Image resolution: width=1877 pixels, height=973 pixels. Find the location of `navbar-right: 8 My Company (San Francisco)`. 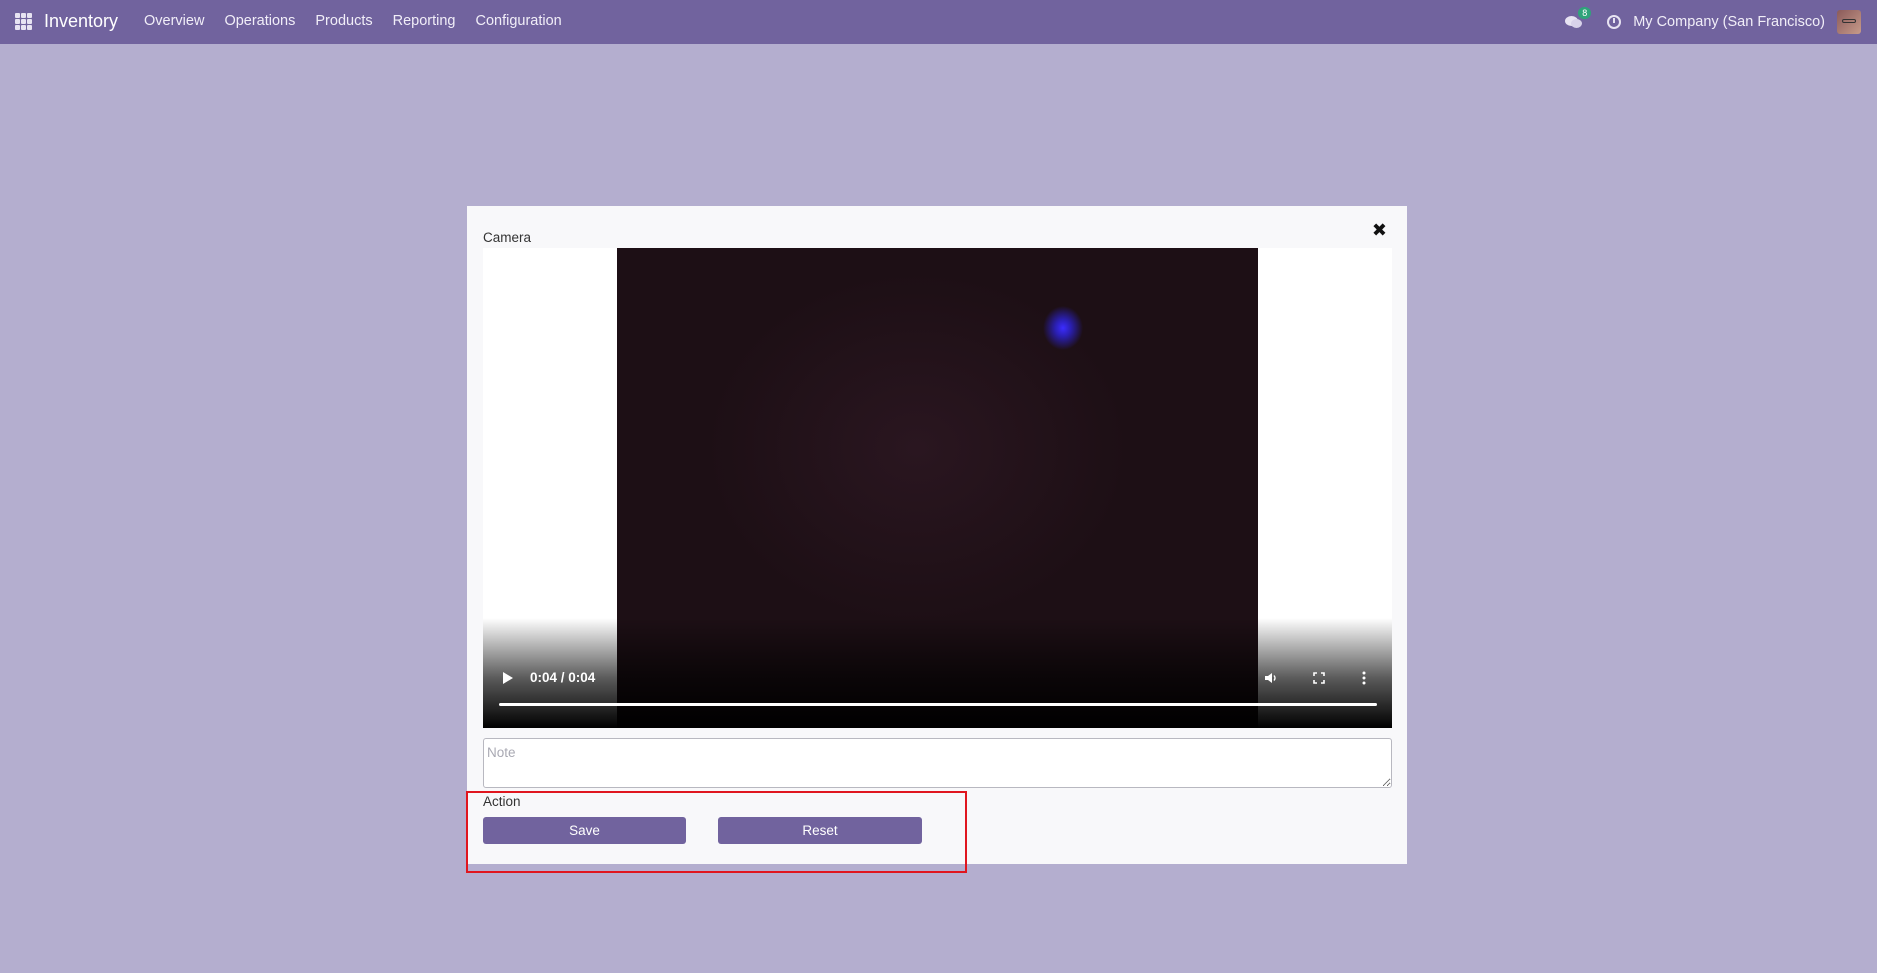

navbar-right: 8 My Company (San Francisco) is located at coordinates (1721, 22).